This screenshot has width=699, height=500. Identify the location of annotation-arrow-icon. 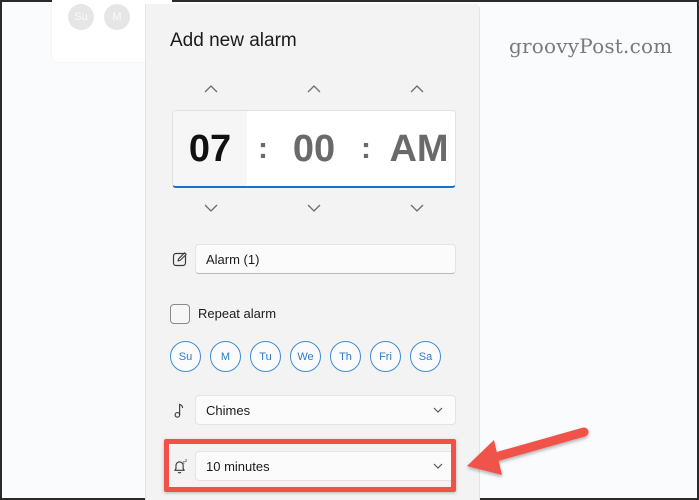
(528, 451).